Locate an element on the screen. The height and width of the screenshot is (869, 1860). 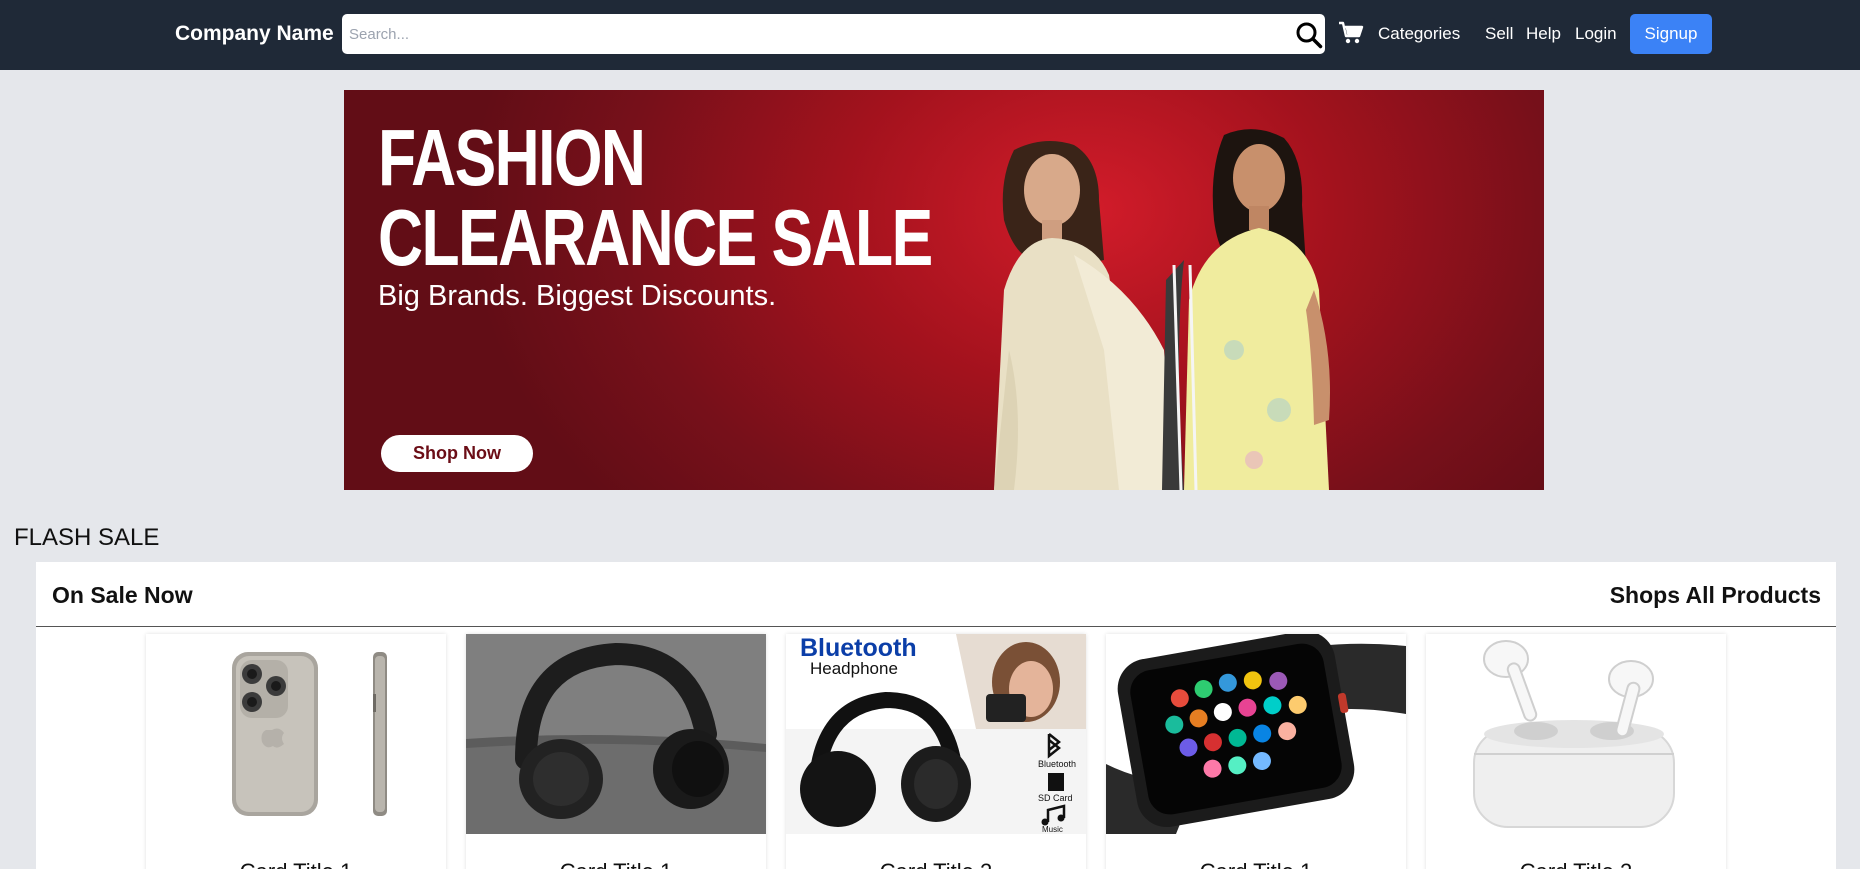
hero-subheadline: Big Brands. Biggest Discounts. is located at coordinates (577, 296).